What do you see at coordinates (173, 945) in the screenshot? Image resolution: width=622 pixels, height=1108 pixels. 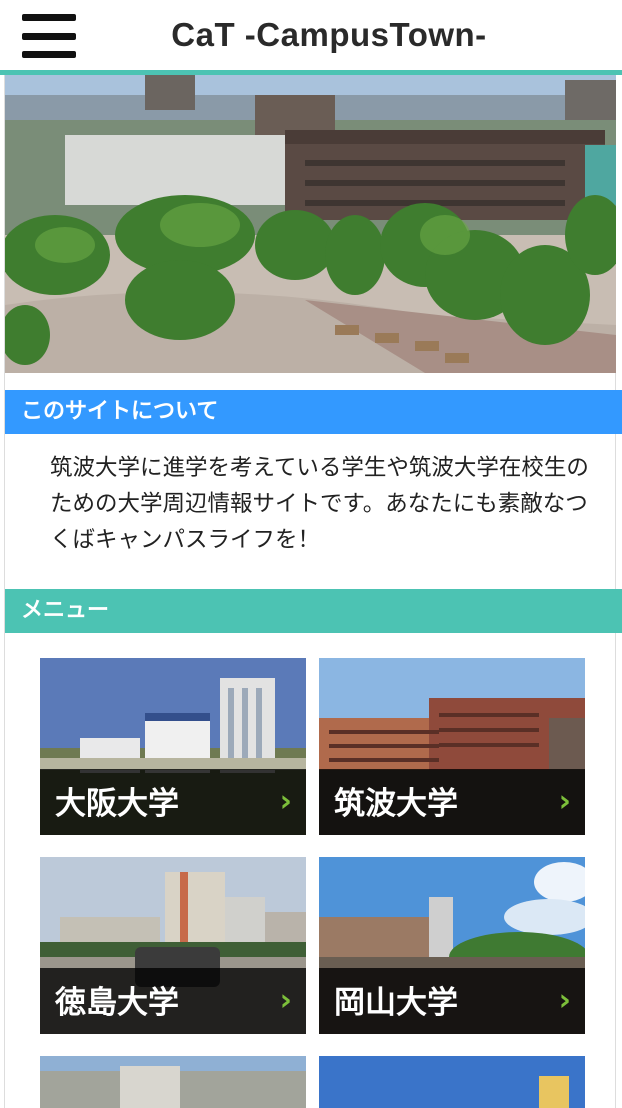 I see `menu-card-tokushima: 徳島大学 ›` at bounding box center [173, 945].